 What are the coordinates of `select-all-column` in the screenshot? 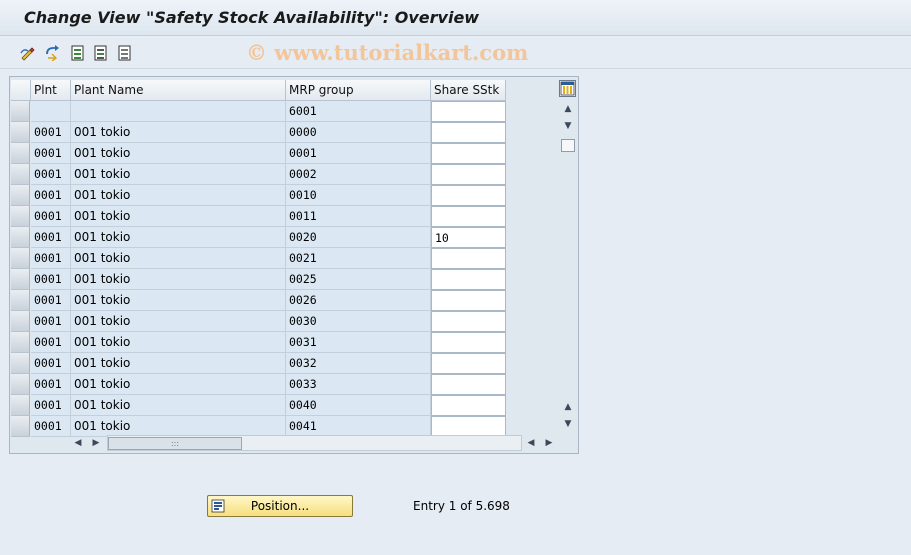 It's located at (21, 90).